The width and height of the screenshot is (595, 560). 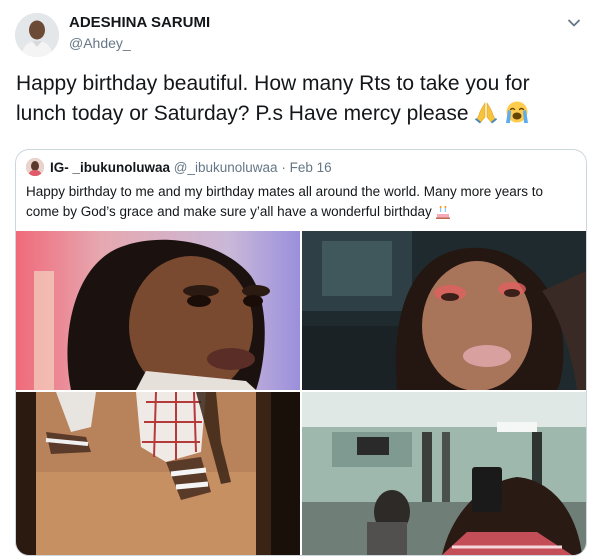 I want to click on quoted-author-name: IG- _ibukunoluwaa, so click(x=110, y=167).